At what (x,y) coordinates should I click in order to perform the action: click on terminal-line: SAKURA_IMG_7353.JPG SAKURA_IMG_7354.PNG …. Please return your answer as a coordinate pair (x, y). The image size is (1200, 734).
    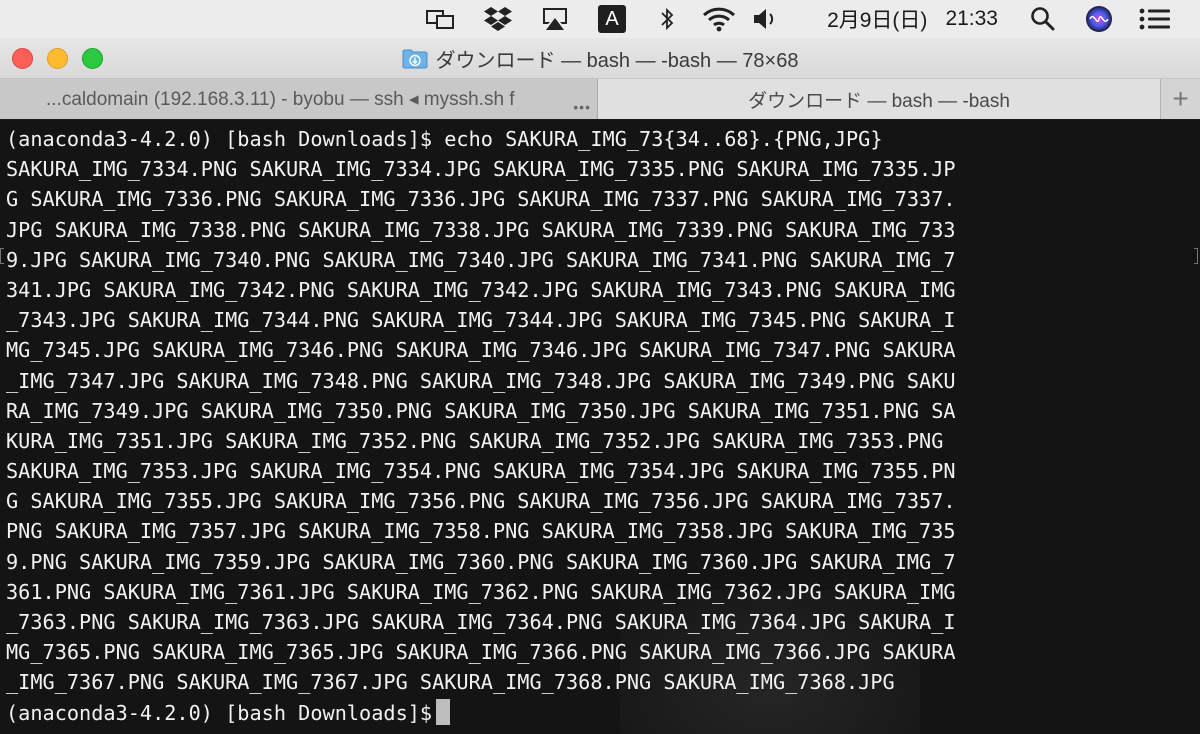
    Looking at the image, I should click on (481, 471).